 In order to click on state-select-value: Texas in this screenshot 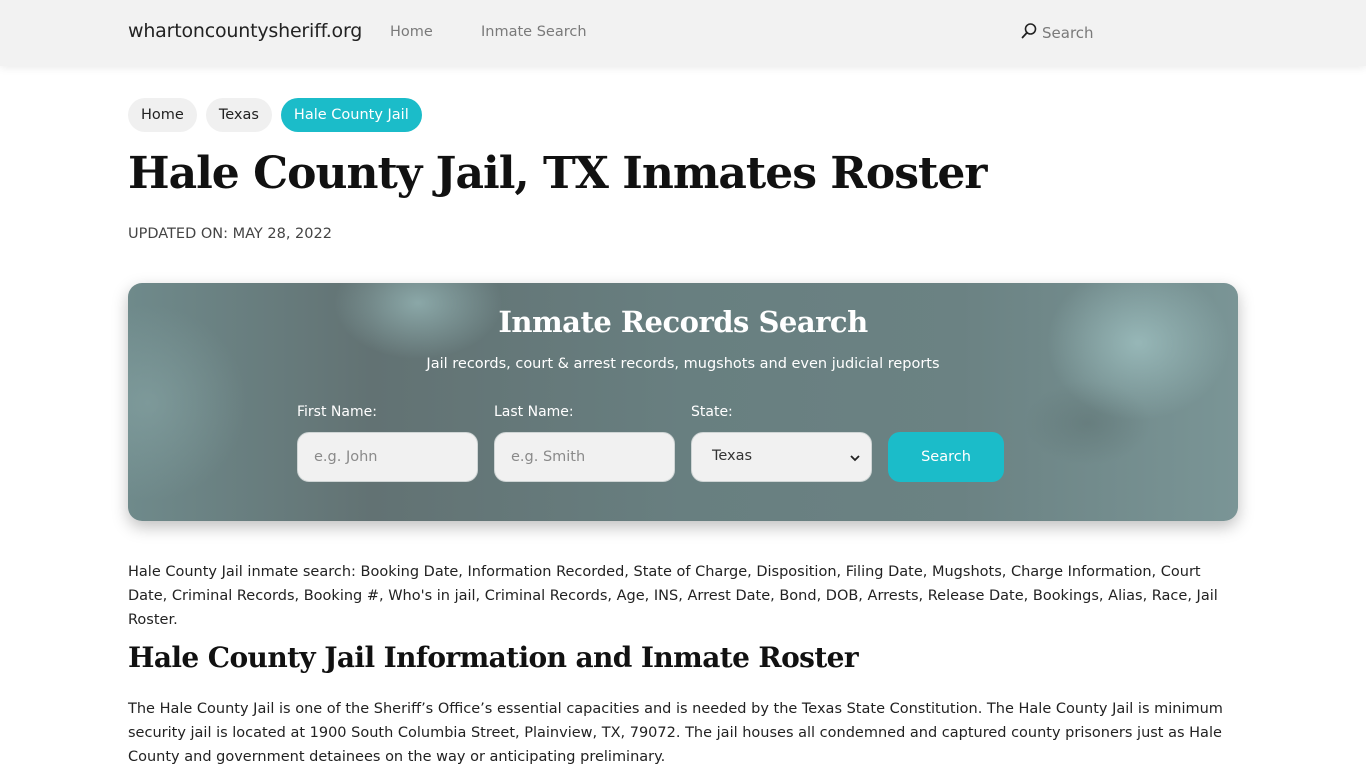, I will do `click(732, 456)`.